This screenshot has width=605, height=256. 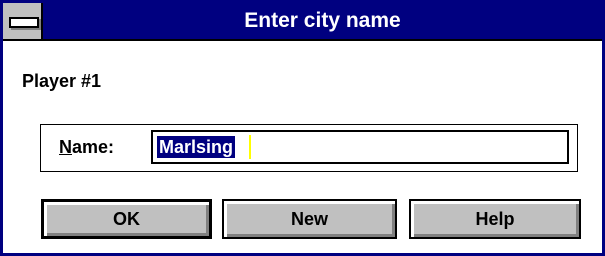 I want to click on text-caret, so click(x=250, y=147).